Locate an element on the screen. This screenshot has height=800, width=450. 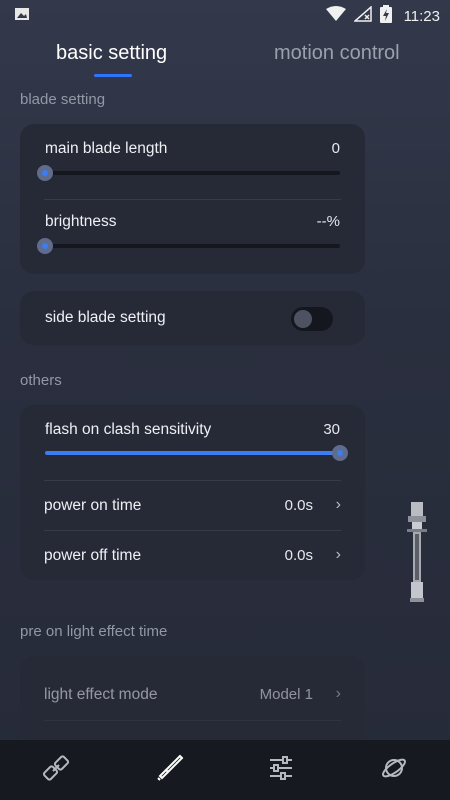
link-icon is located at coordinates (56, 770).